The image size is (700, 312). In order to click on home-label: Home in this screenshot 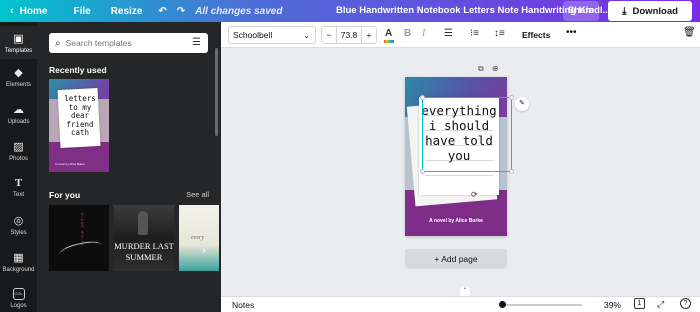, I will do `click(33, 11)`.